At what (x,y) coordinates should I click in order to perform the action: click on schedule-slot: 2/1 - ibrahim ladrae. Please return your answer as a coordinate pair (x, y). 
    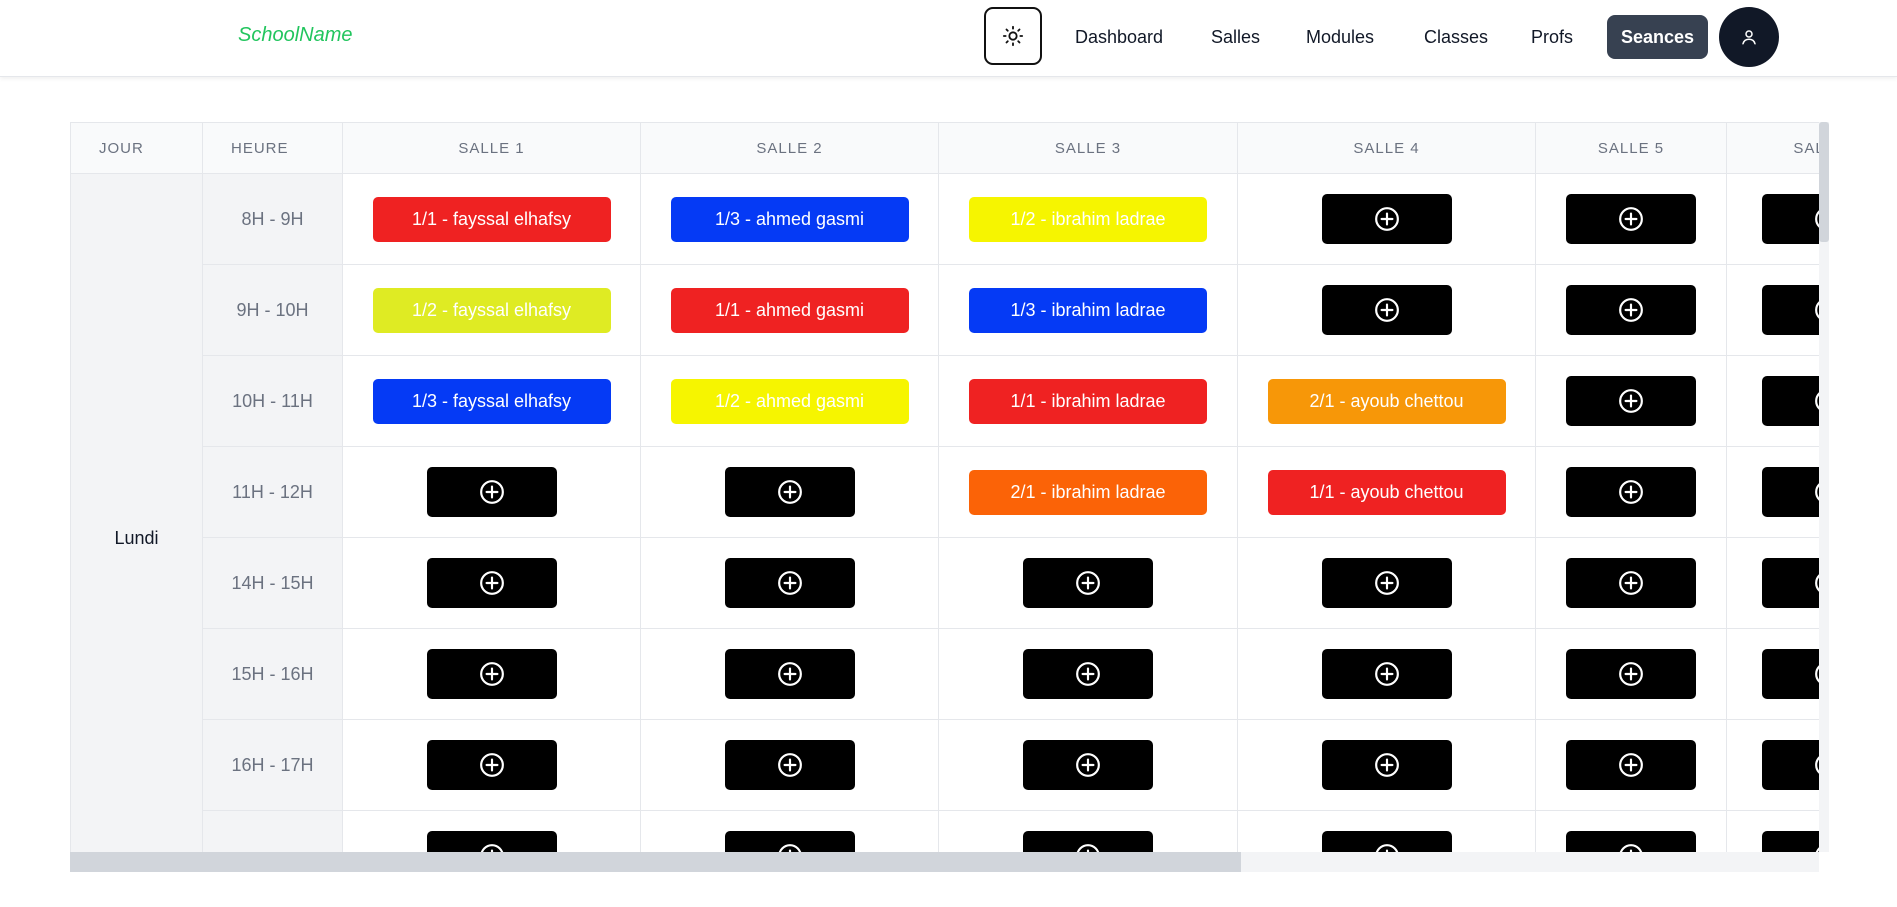
    Looking at the image, I should click on (1088, 492).